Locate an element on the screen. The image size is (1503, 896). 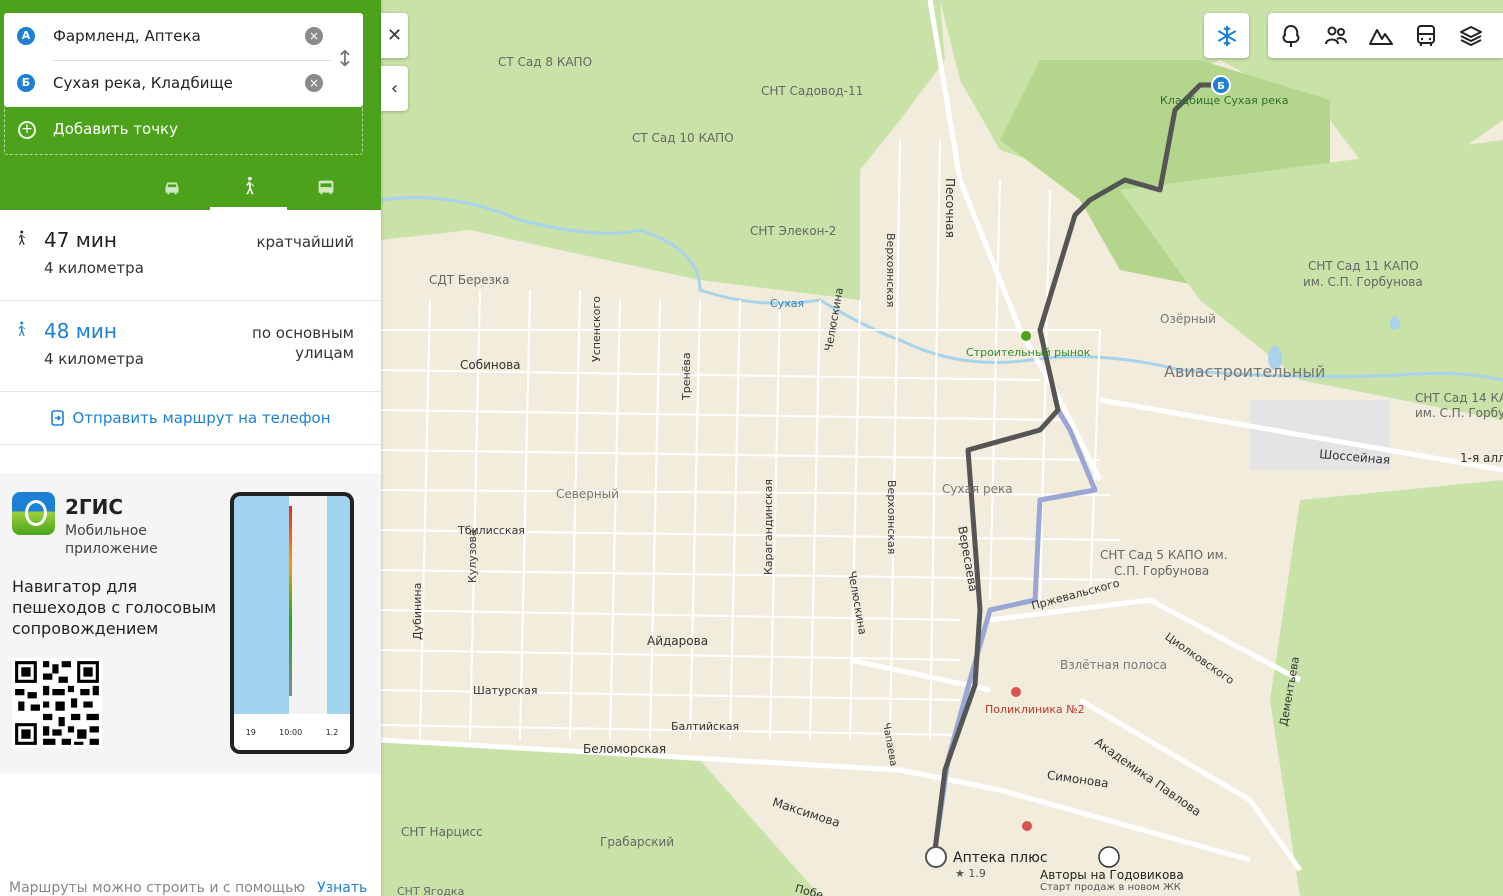
map-label: Северный is located at coordinates (587, 494).